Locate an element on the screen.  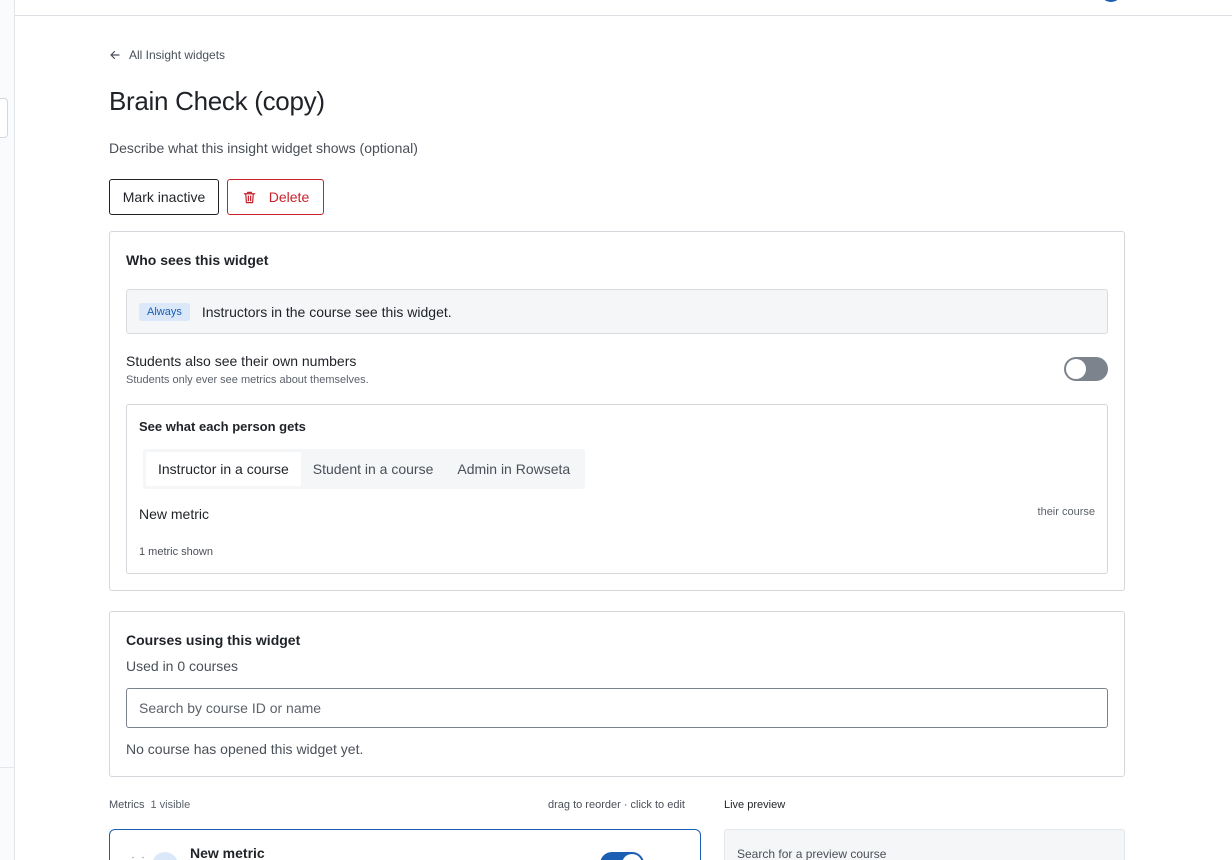
mark-inactive-label: Mark inactive is located at coordinates (164, 197).